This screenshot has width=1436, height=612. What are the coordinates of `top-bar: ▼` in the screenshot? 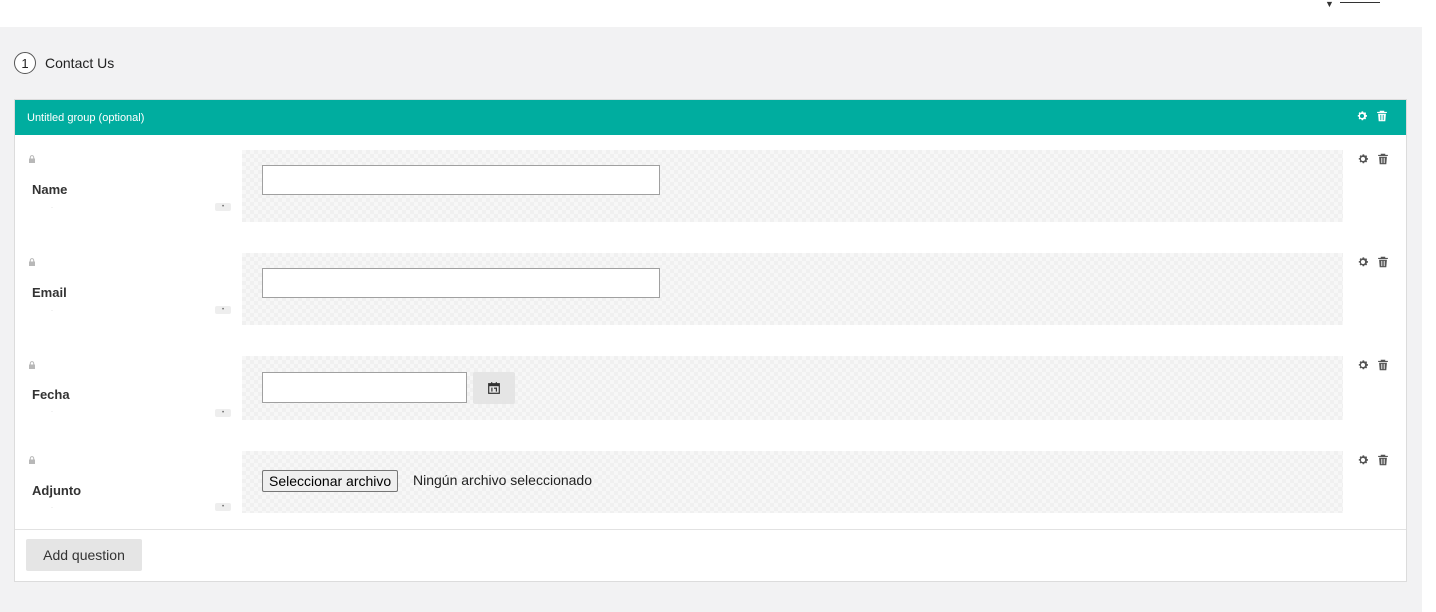 It's located at (718, 13).